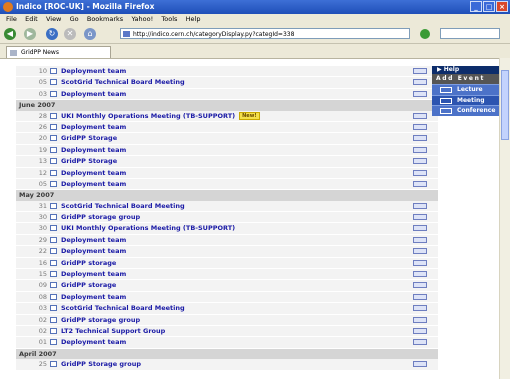 Image resolution: width=510 pixels, height=379 pixels. What do you see at coordinates (105, 19) in the screenshot?
I see `menu-bookmarks: Bookmarks` at bounding box center [105, 19].